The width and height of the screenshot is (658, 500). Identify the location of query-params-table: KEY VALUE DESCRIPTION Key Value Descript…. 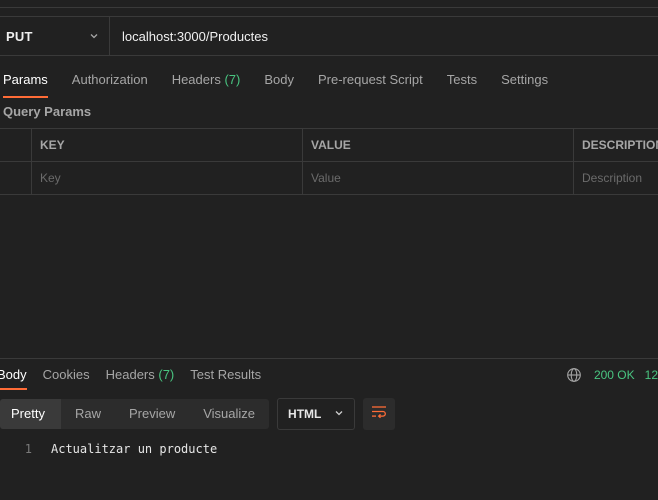
(329, 161).